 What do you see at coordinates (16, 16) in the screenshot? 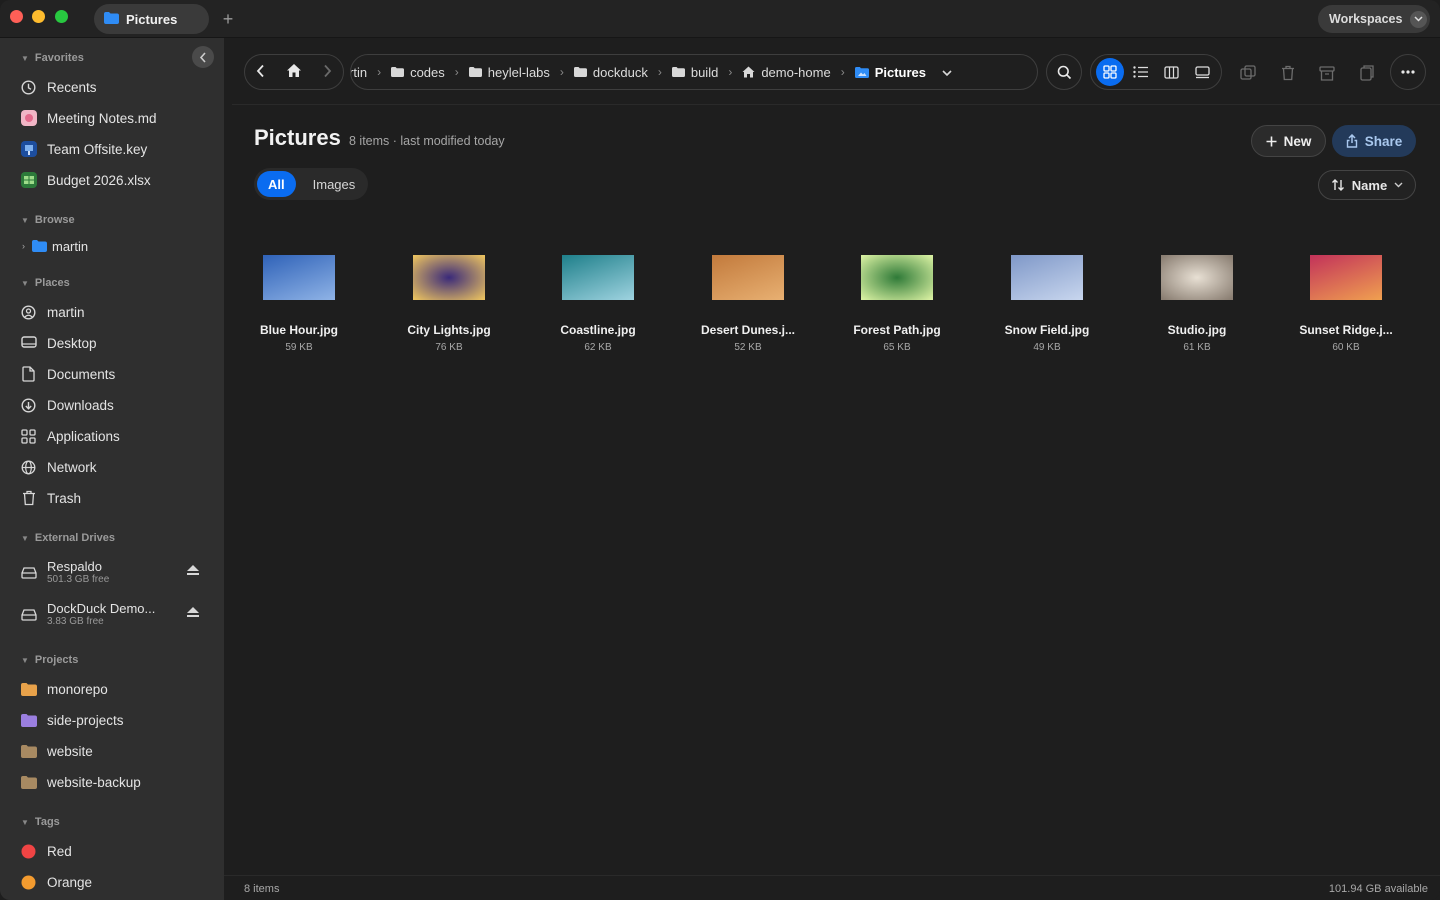
I see `close-window-button` at bounding box center [16, 16].